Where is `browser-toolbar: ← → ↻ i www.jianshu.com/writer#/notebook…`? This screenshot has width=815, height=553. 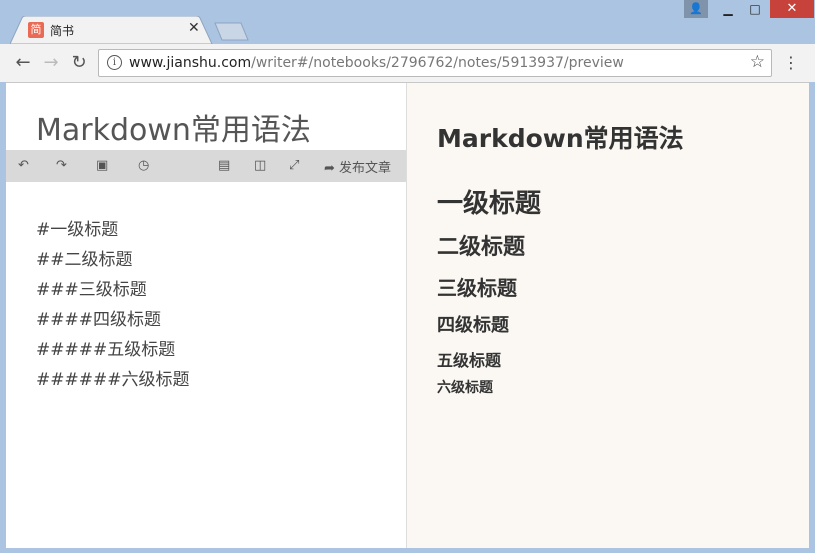
browser-toolbar: ← → ↻ i www.jianshu.com/writer#/notebook… is located at coordinates (407, 63).